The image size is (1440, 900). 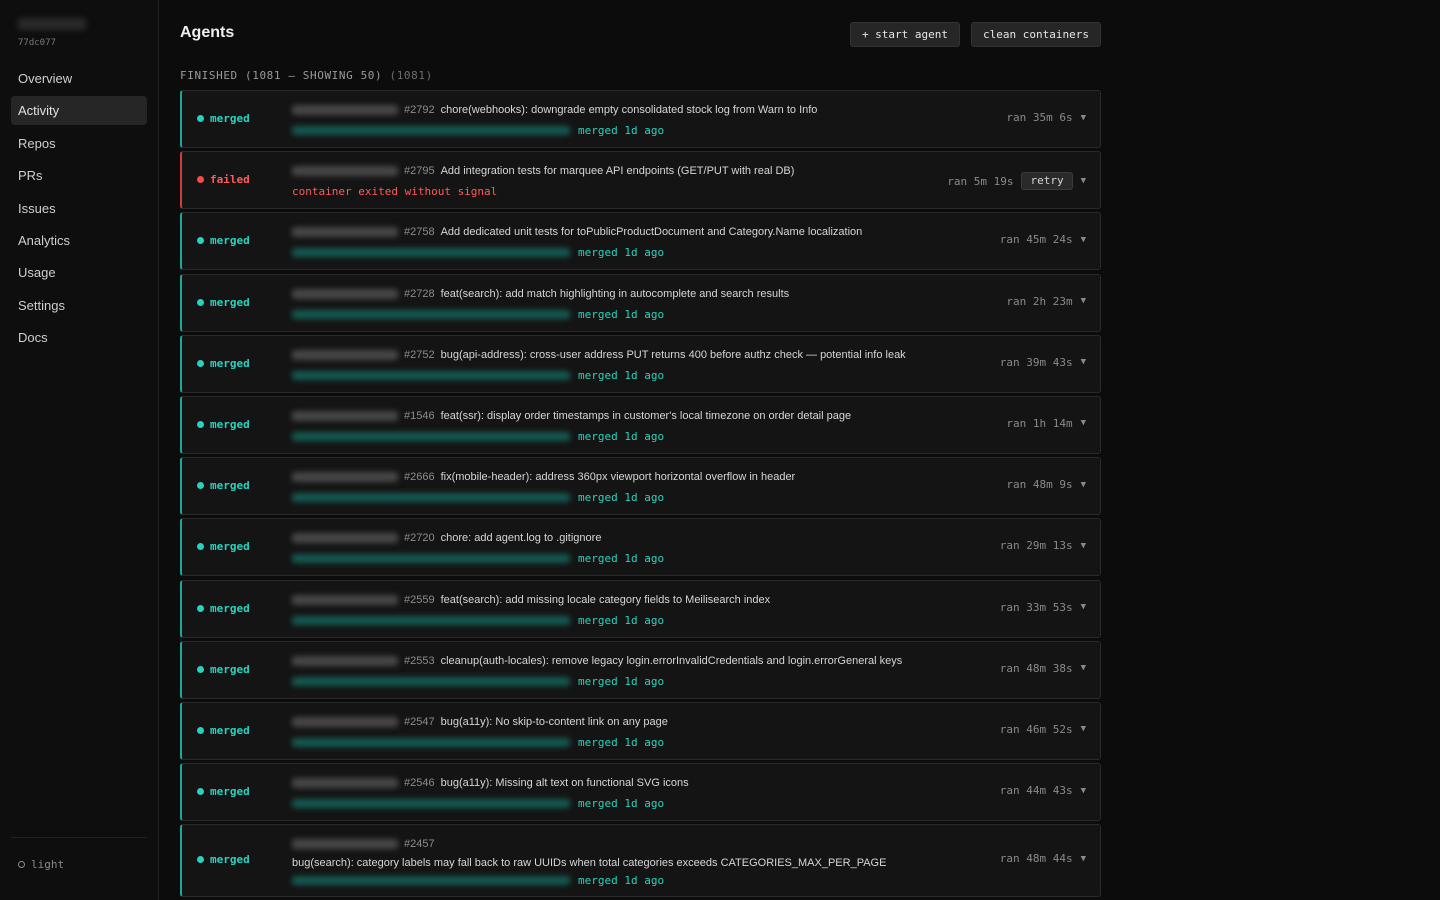 What do you see at coordinates (79, 175) in the screenshot?
I see `sidebar-item-prs: PRs` at bounding box center [79, 175].